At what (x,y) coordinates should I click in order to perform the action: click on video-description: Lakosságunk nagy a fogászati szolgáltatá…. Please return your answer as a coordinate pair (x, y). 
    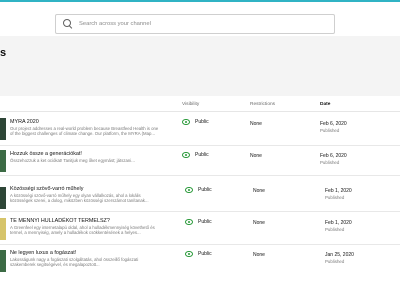
    Looking at the image, I should click on (74, 262).